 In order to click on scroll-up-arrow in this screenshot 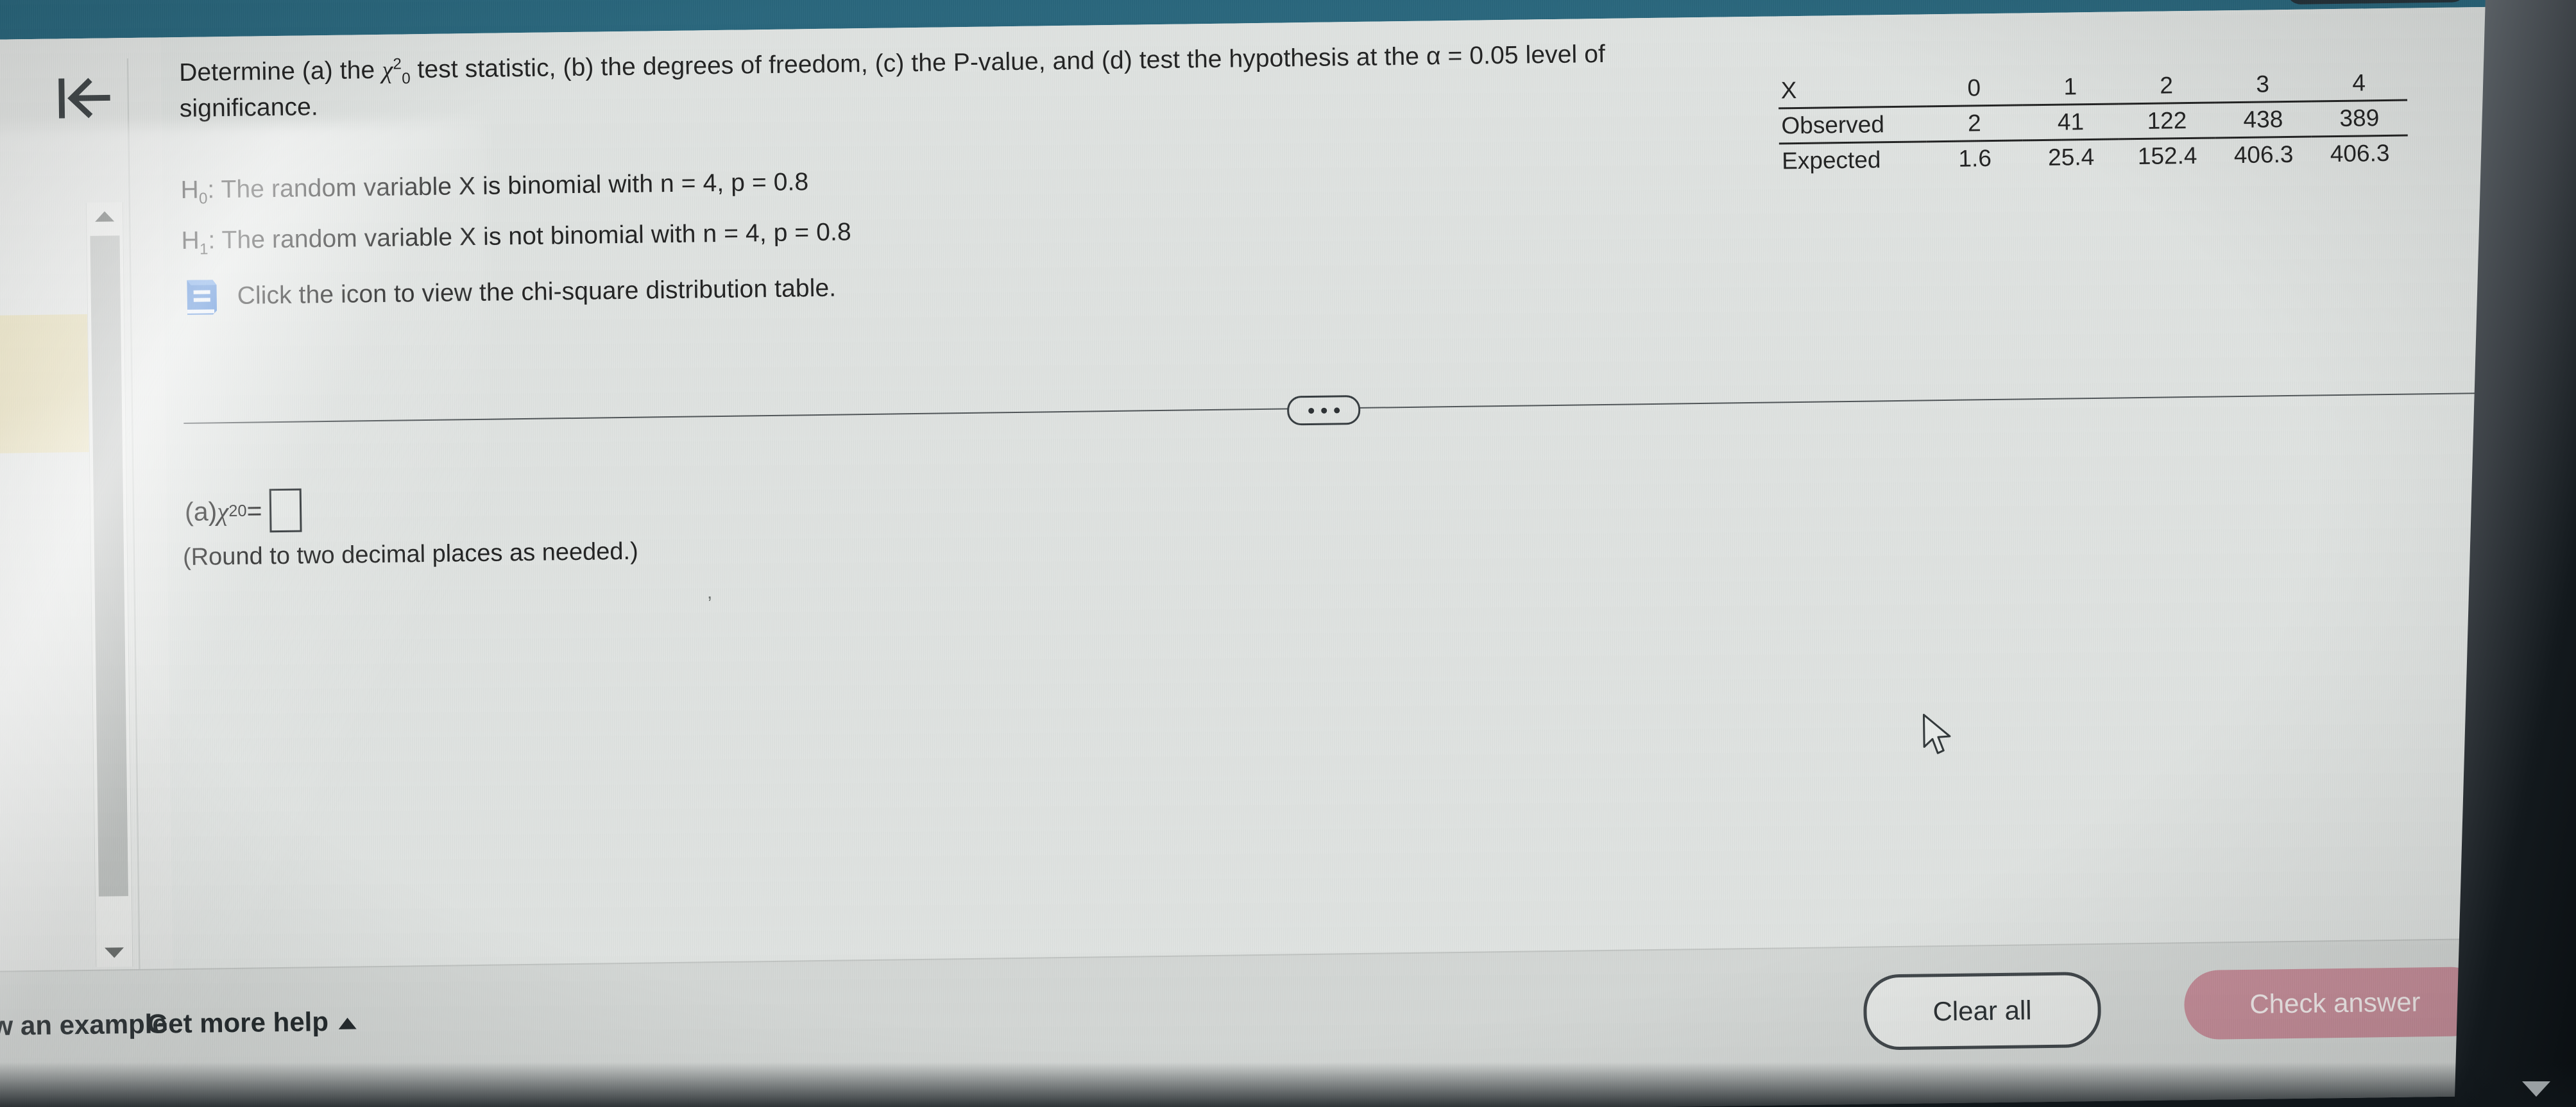, I will do `click(105, 216)`.